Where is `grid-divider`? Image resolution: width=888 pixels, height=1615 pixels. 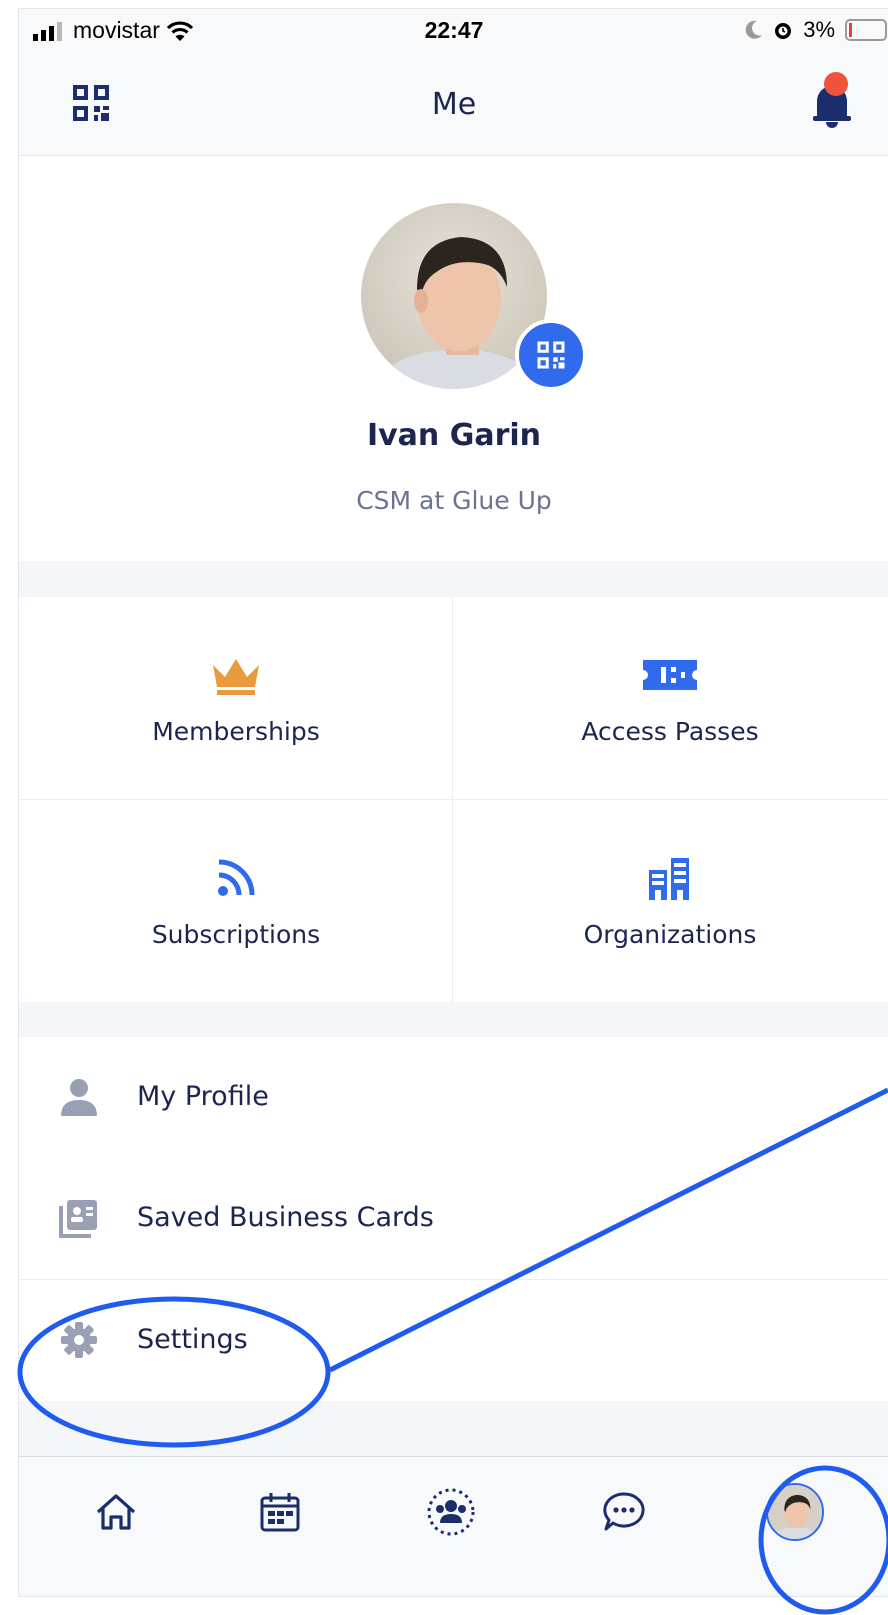 grid-divider is located at coordinates (453, 799).